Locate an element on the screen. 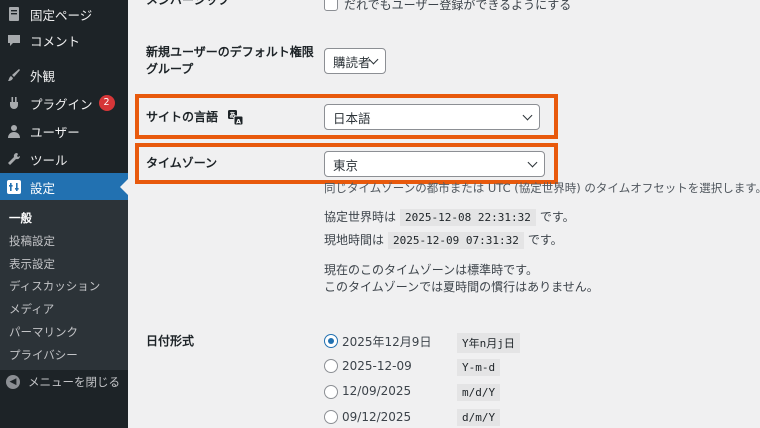 This screenshot has width=760, height=428. collapse-menu-button: ◀ メニューを閉じる is located at coordinates (63, 382).